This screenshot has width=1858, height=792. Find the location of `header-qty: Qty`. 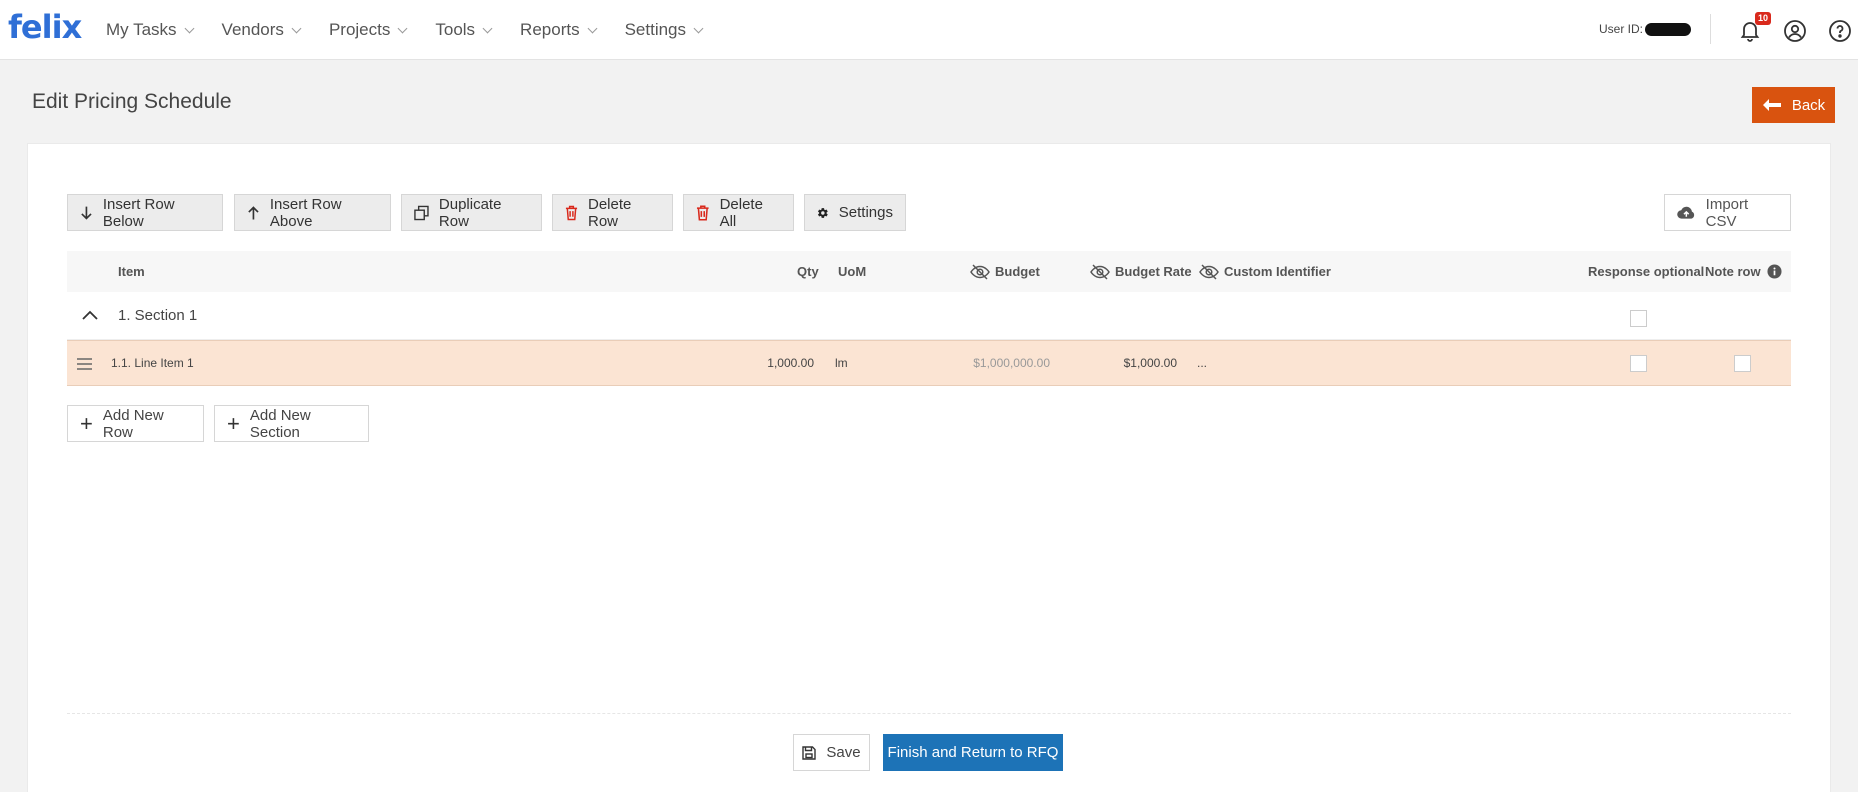

header-qty: Qty is located at coordinates (808, 271).